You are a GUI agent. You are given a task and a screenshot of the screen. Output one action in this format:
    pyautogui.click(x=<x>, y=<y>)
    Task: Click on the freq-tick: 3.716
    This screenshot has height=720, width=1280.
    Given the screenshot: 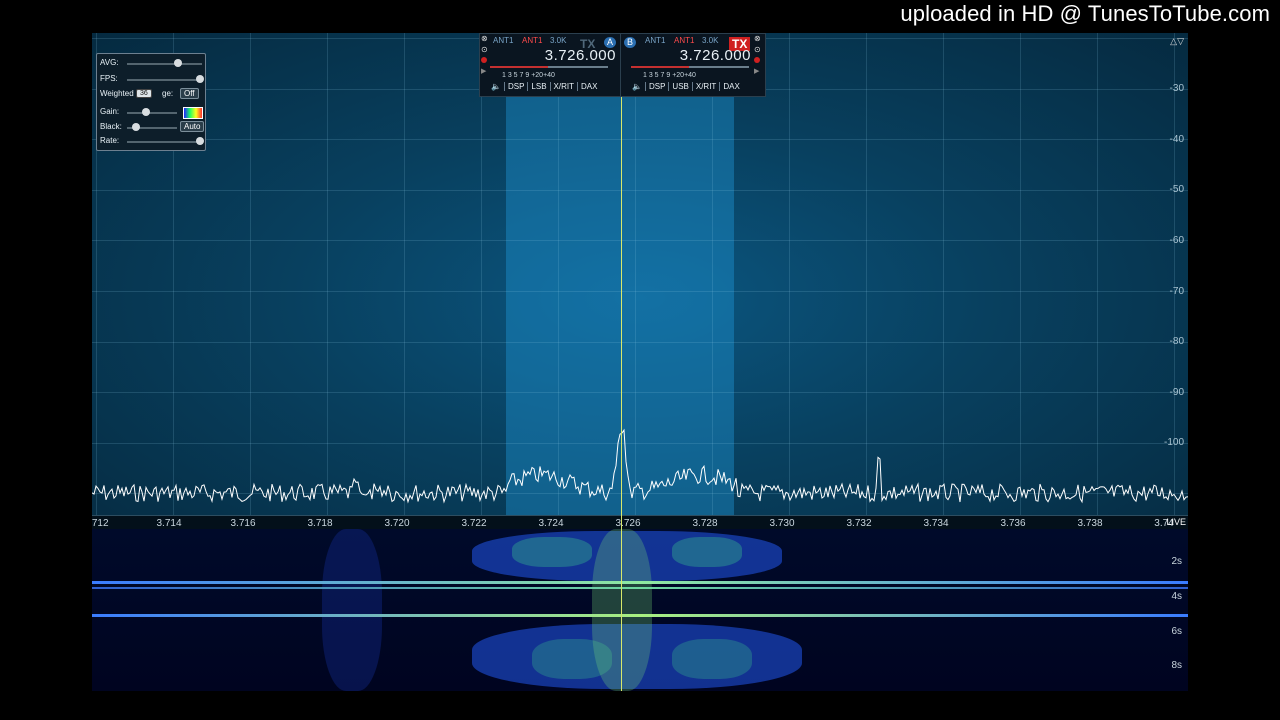 What is the action you would take?
    pyautogui.click(x=243, y=523)
    